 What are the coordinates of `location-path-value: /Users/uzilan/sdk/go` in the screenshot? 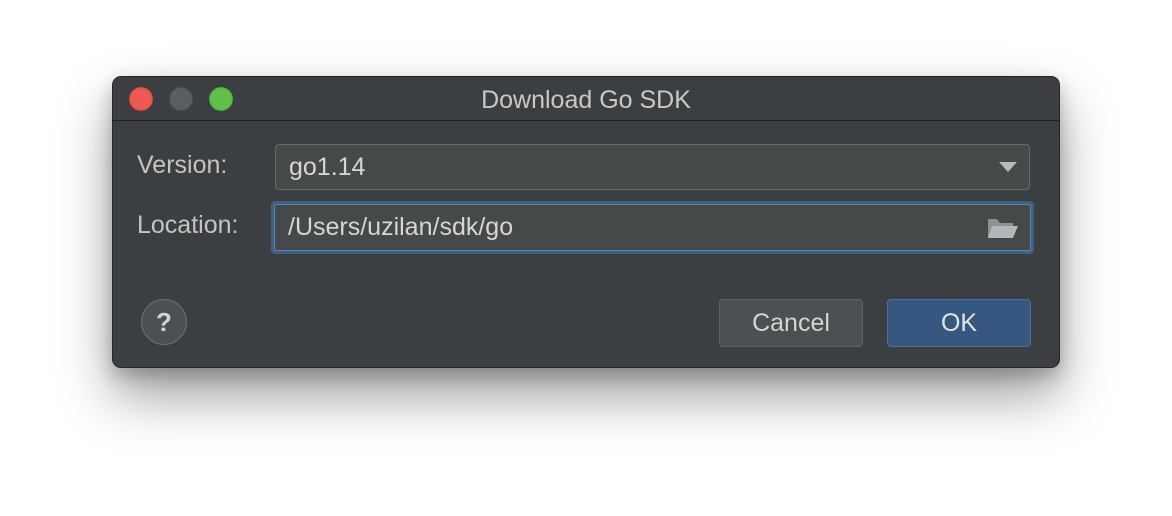 It's located at (401, 227).